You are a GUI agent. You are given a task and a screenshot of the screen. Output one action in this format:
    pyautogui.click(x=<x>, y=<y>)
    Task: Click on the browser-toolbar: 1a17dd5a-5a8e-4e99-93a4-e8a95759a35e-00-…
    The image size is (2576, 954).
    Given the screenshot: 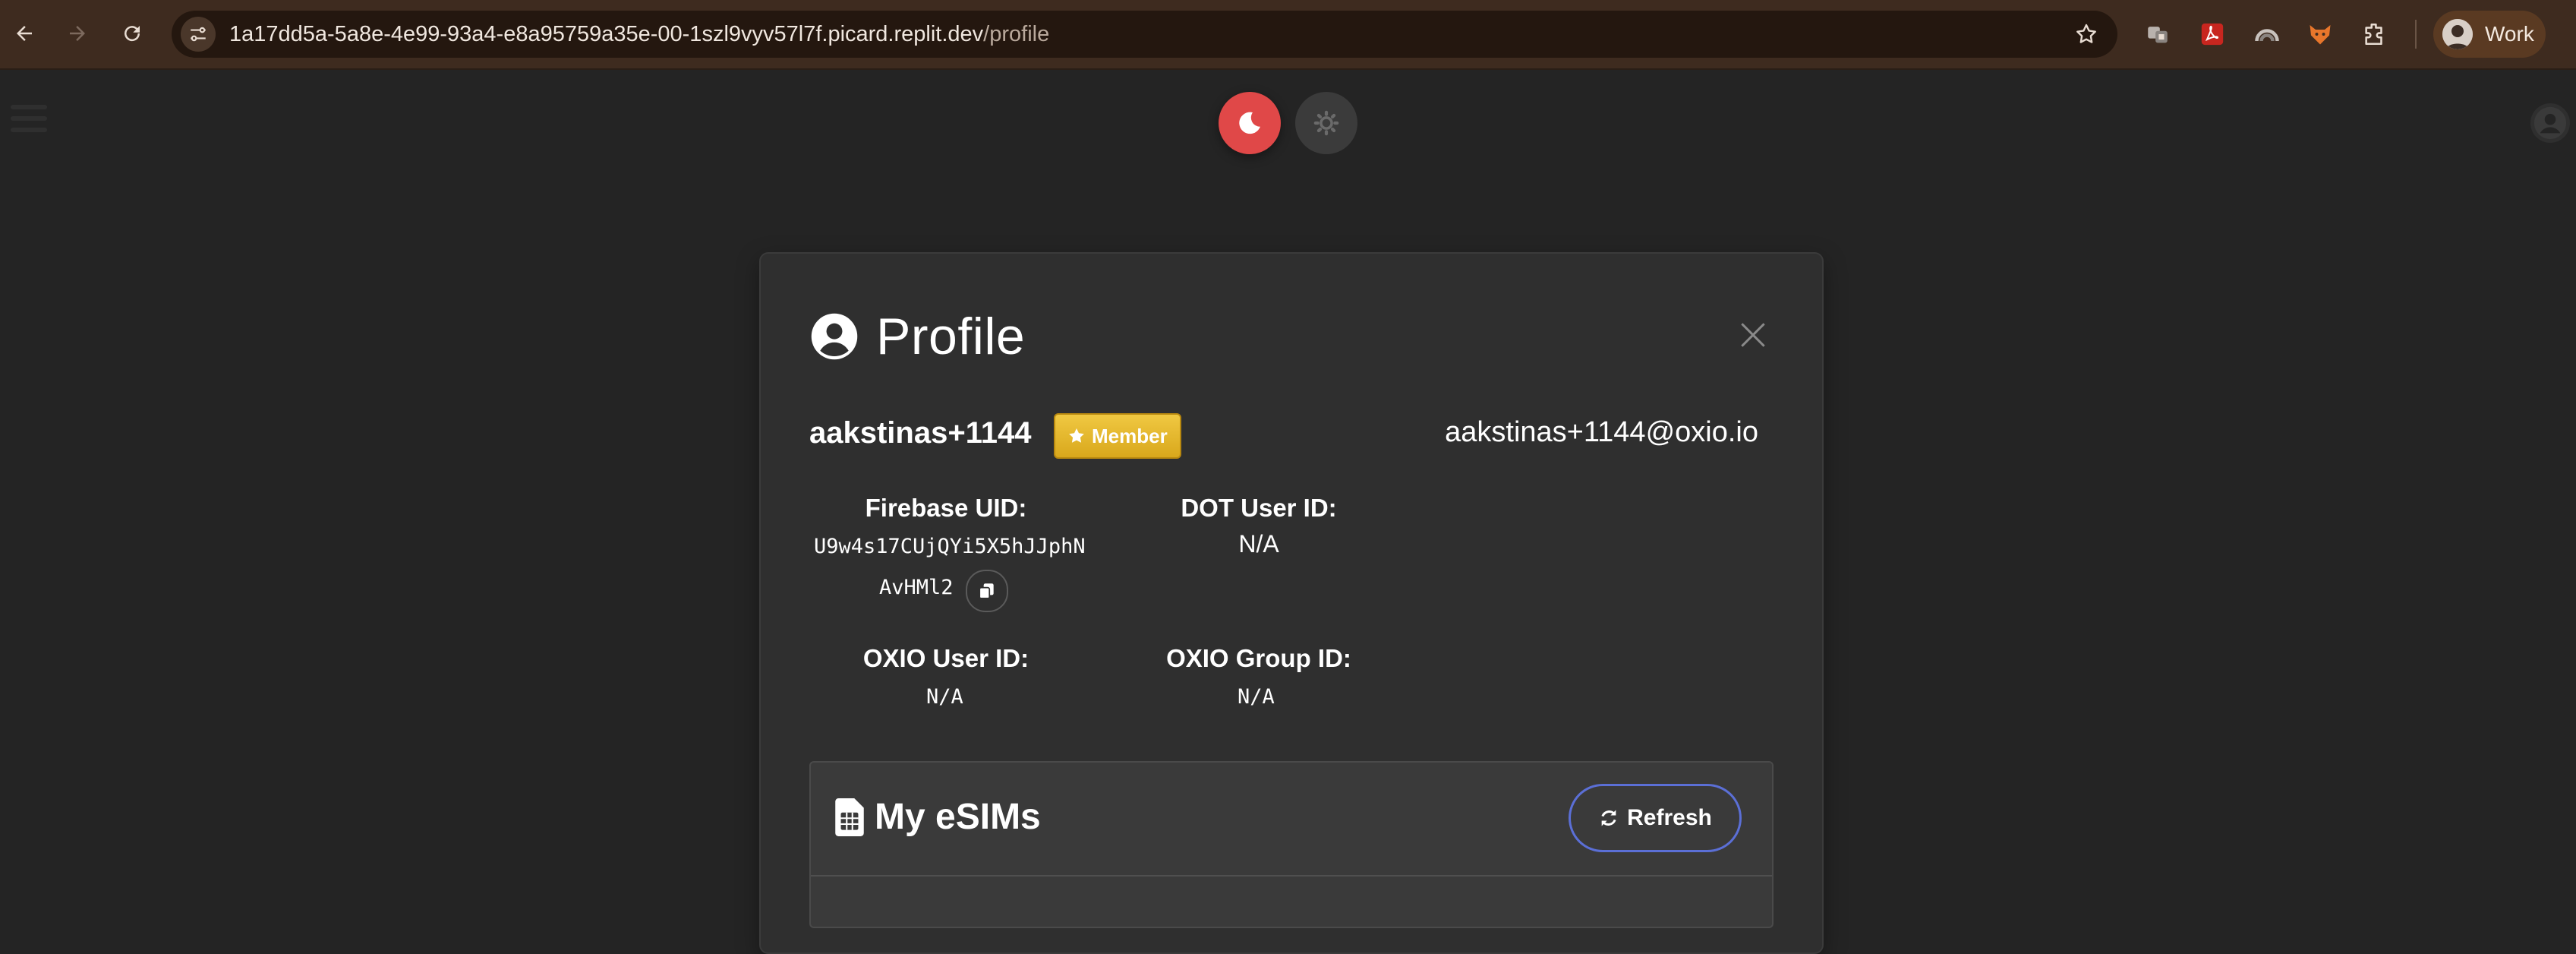 What is the action you would take?
    pyautogui.click(x=1288, y=35)
    